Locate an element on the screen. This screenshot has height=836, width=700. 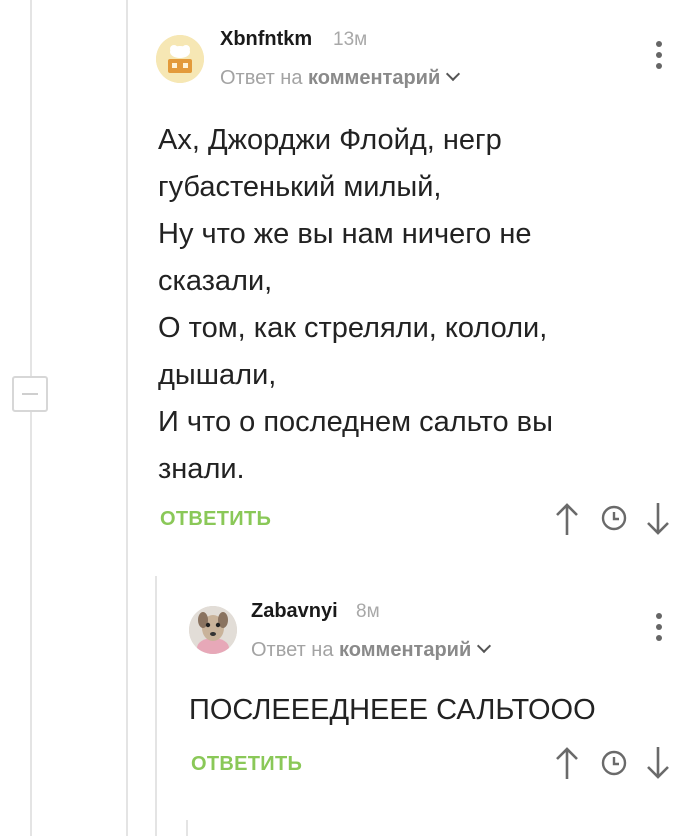
comment-time: 8м is located at coordinates (368, 611).